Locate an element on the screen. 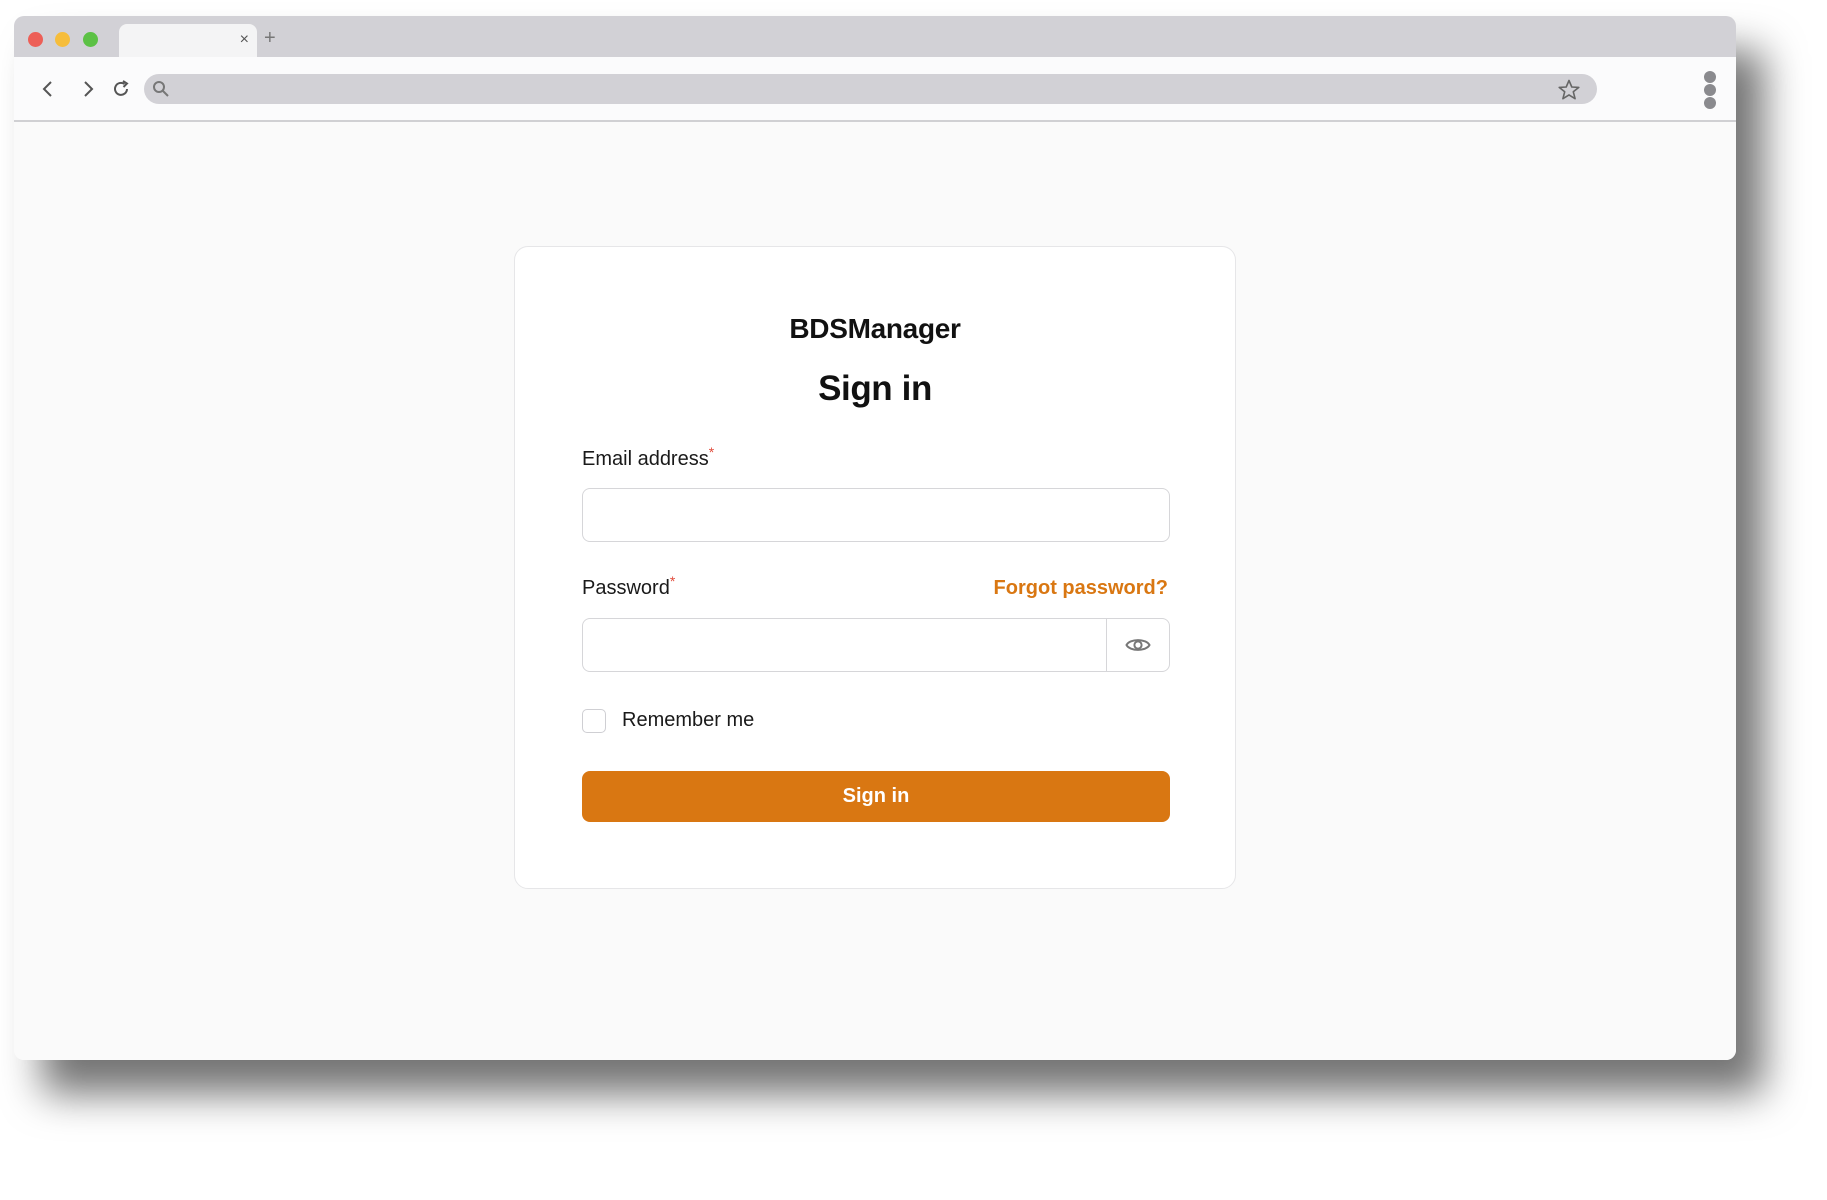  reload-button is located at coordinates (121, 89).